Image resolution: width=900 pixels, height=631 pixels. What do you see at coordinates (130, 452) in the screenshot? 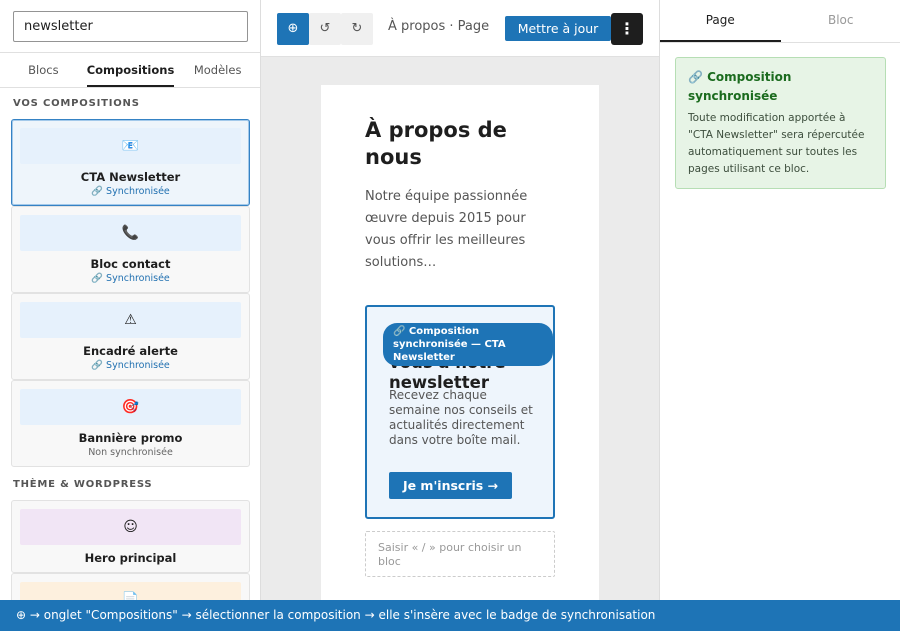
I see `sync-status: Non synchronisée` at bounding box center [130, 452].